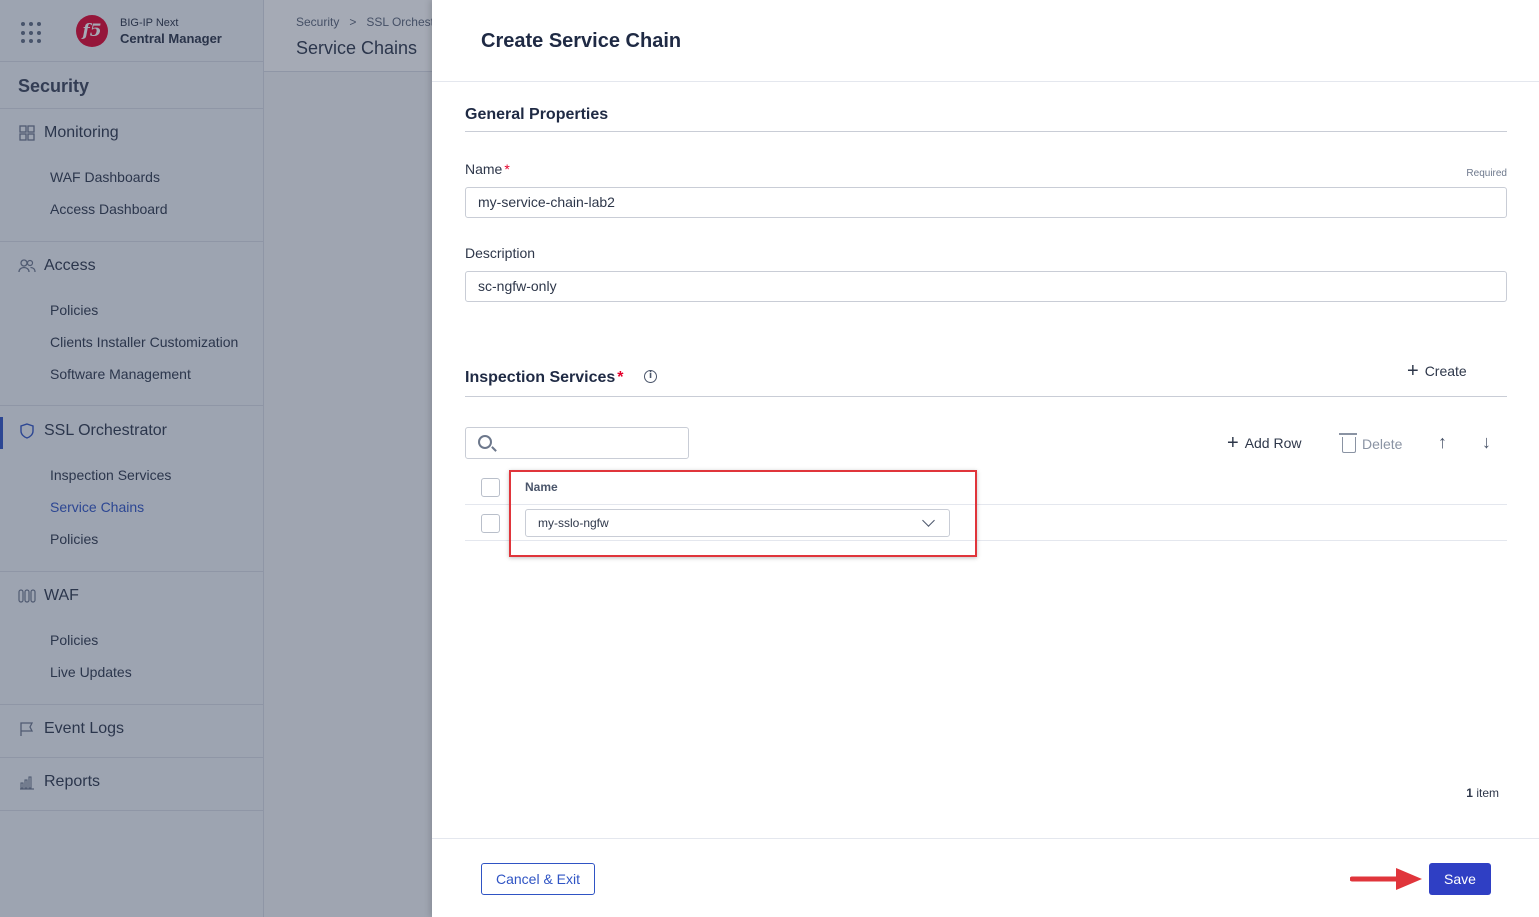 Image resolution: width=1539 pixels, height=917 pixels. What do you see at coordinates (485, 442) in the screenshot?
I see `search-icon` at bounding box center [485, 442].